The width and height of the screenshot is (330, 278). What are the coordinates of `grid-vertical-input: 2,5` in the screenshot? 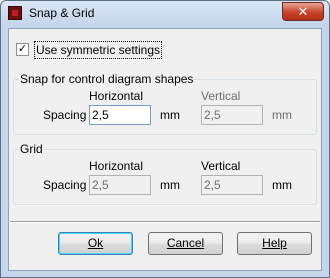 It's located at (232, 185).